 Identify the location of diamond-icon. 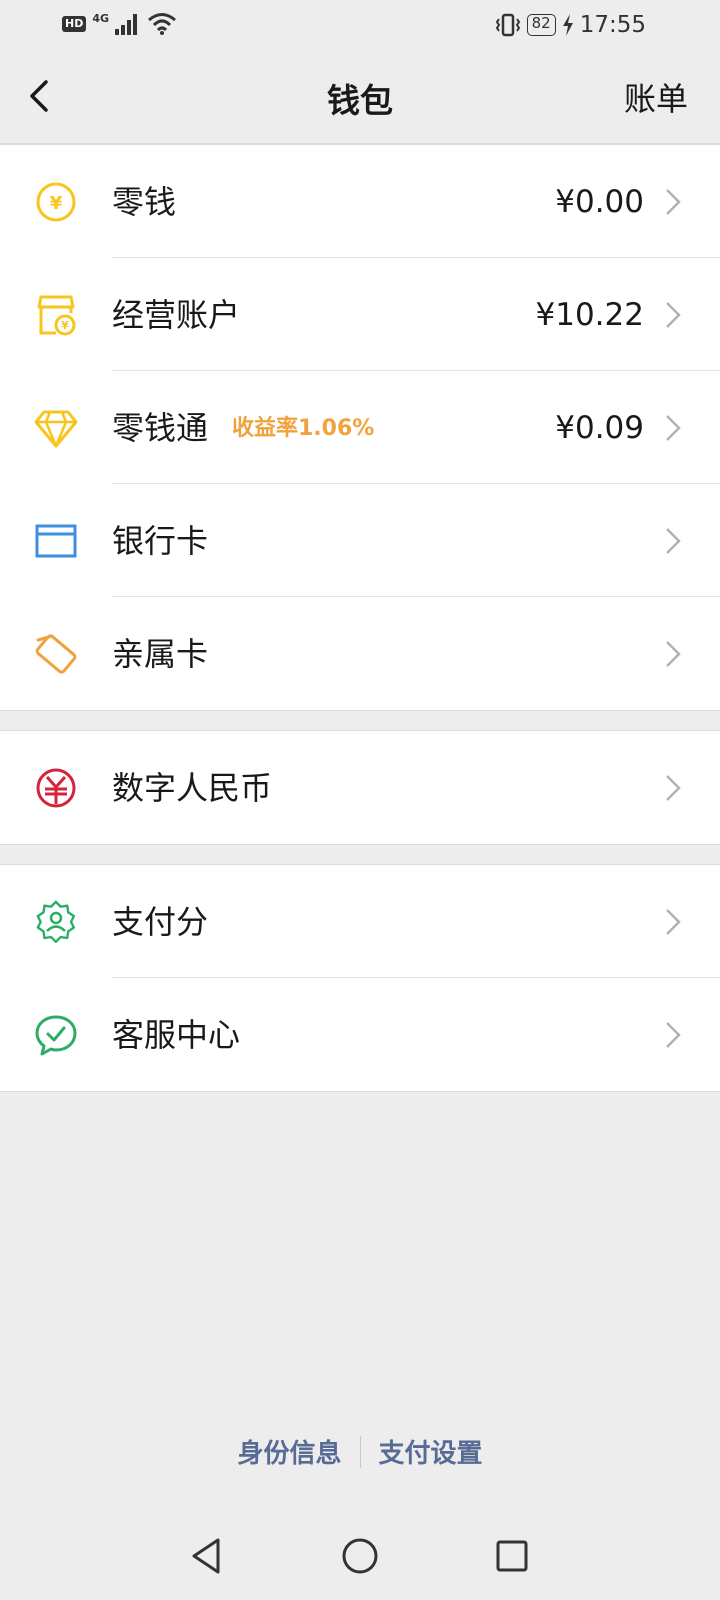
(56, 429).